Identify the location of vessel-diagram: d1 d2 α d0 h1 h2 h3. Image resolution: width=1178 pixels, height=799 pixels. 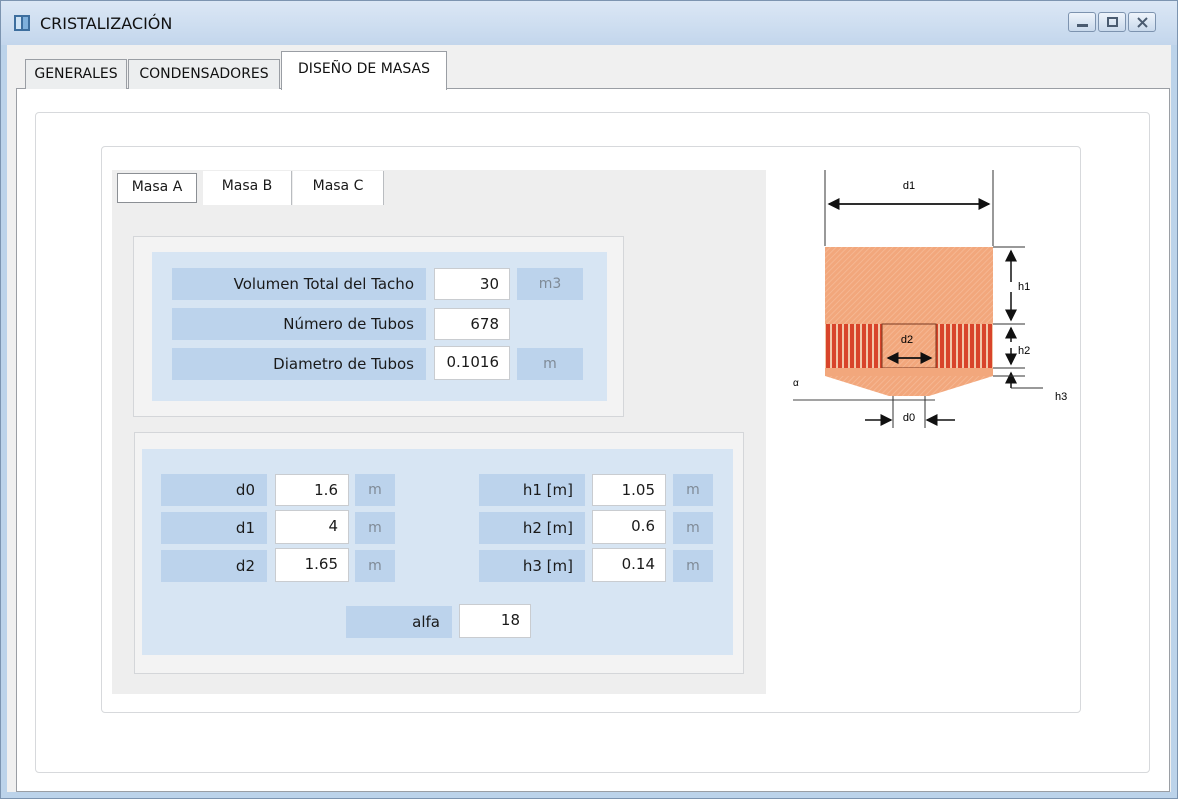
(930, 299).